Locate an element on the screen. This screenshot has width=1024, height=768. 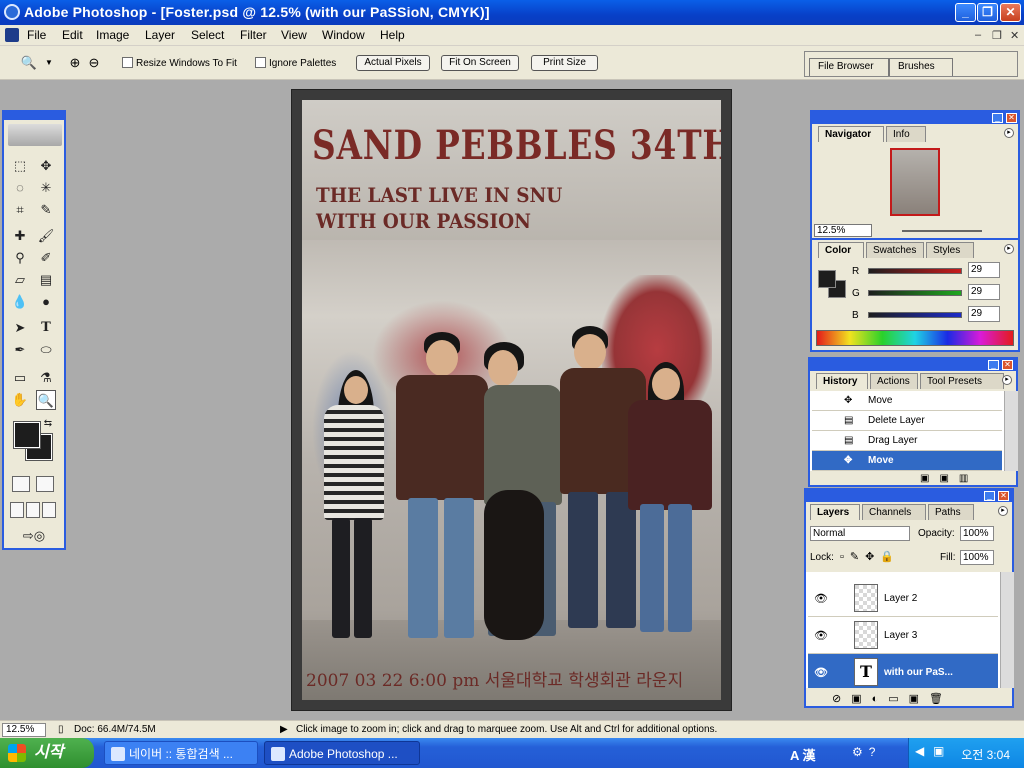
tab-navigator: Navigator is located at coordinates (851, 134).